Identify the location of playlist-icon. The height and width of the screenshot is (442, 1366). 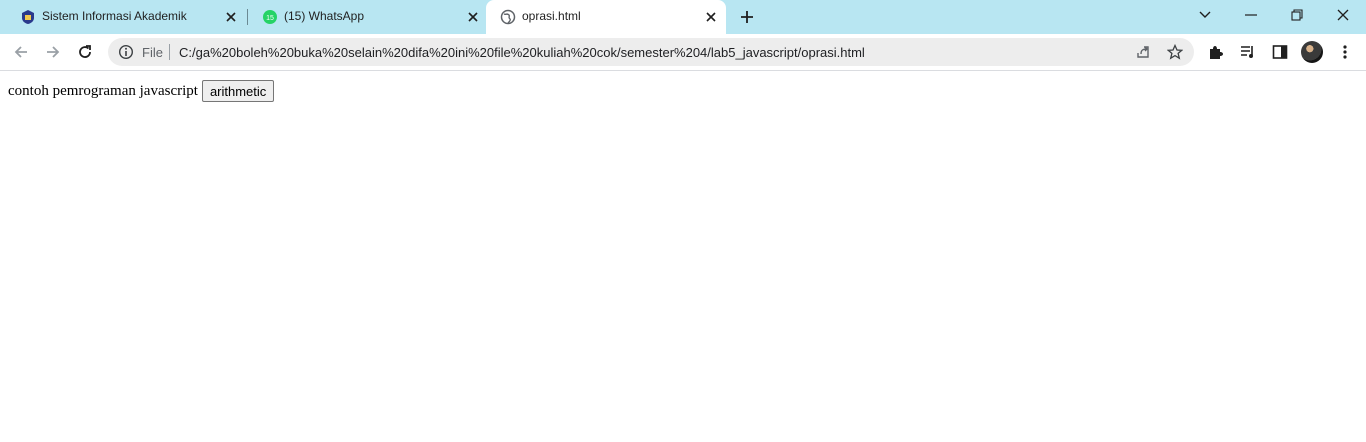
(1247, 52).